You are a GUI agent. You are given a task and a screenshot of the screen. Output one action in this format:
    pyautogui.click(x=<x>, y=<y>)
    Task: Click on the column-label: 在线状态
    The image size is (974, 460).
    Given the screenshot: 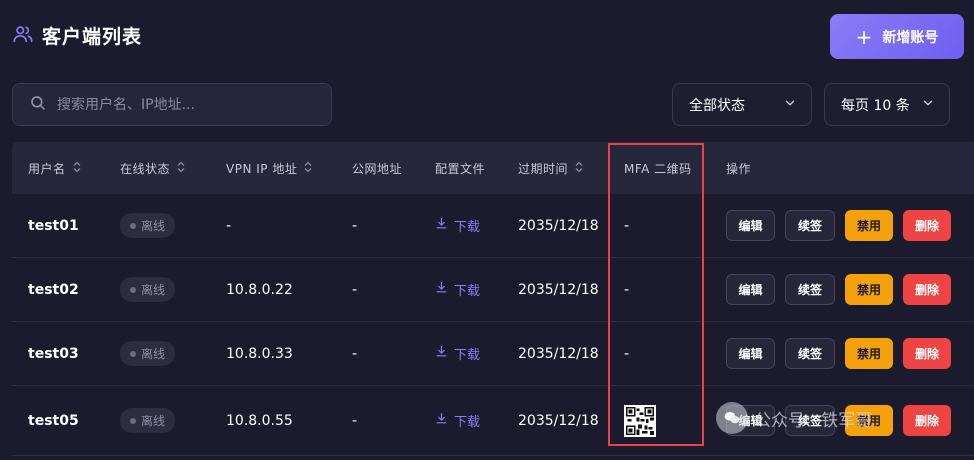 What is the action you would take?
    pyautogui.click(x=145, y=168)
    